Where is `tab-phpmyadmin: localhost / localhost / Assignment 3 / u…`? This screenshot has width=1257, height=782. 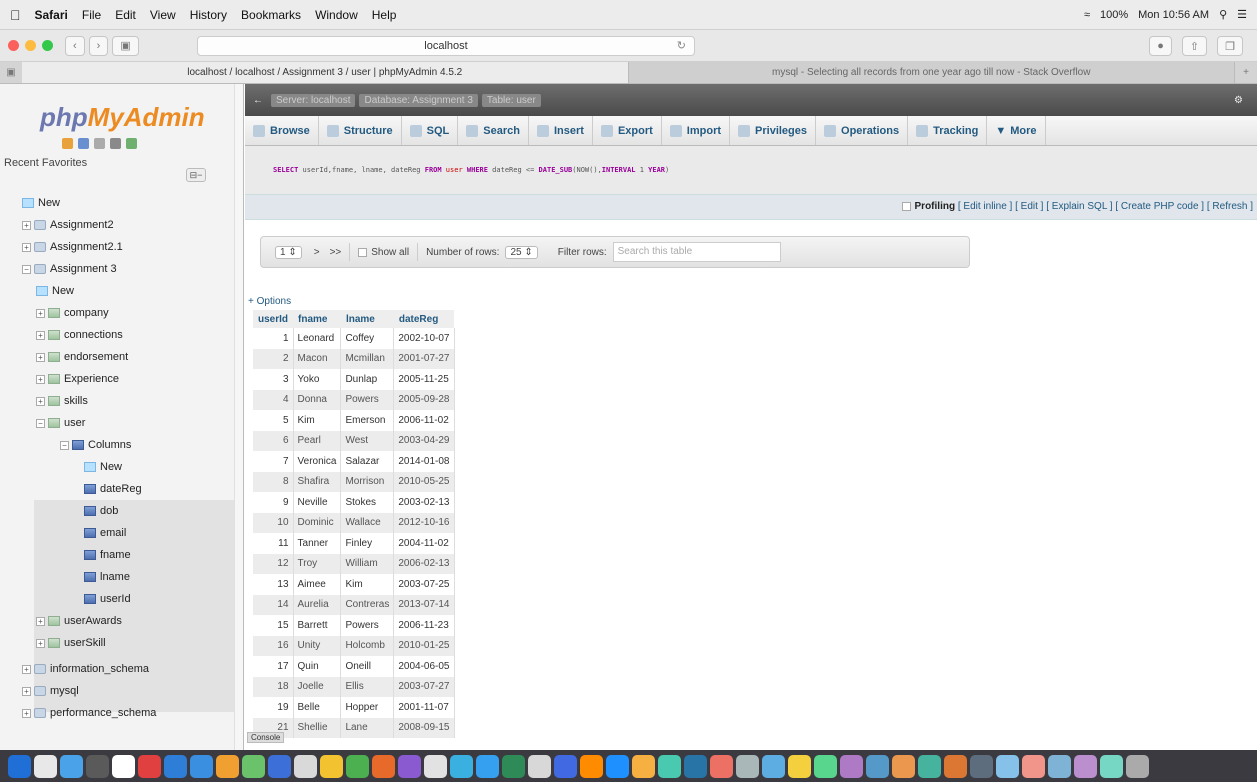 tab-phpmyadmin: localhost / localhost / Assignment 3 / u… is located at coordinates (325, 72).